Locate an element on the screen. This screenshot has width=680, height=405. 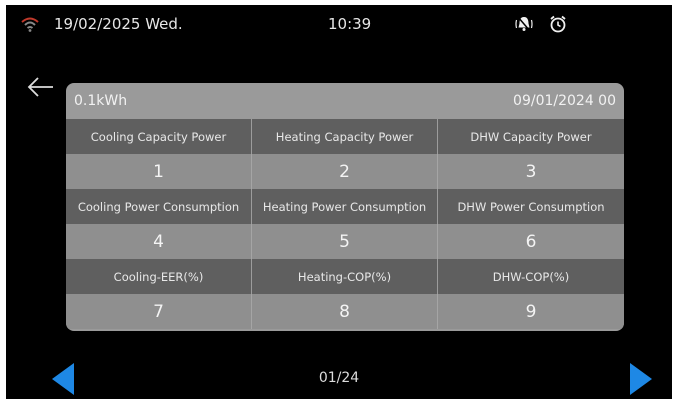
table-value-row: 7 8 9 is located at coordinates (345, 311).